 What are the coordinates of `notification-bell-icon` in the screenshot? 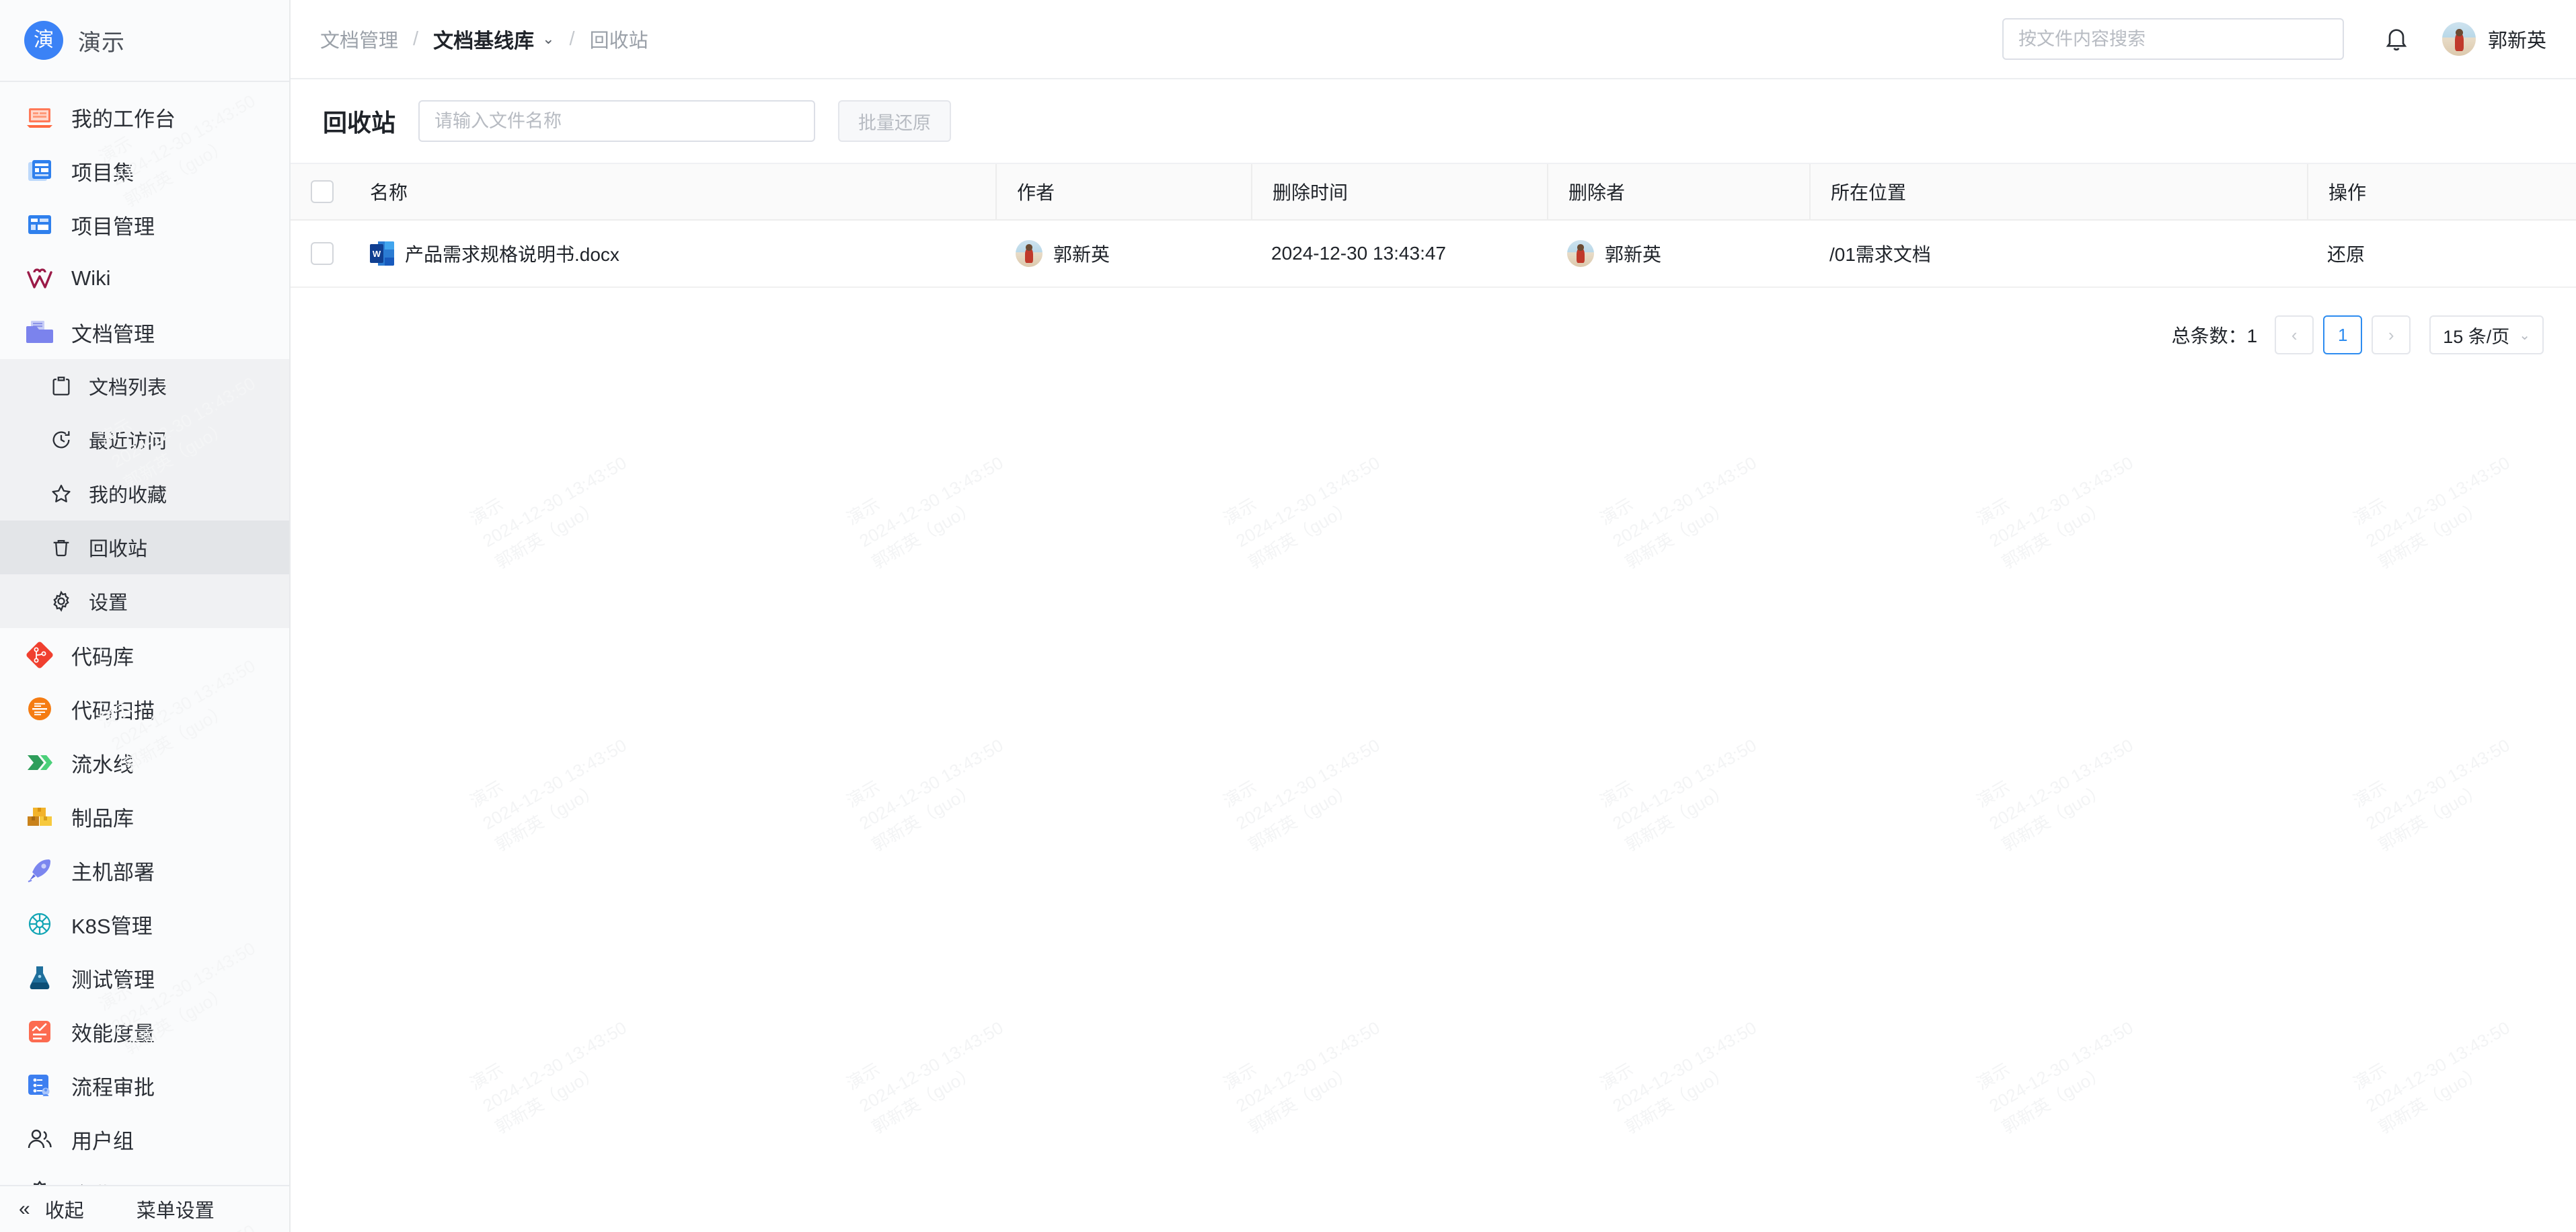 It's located at (2396, 39).